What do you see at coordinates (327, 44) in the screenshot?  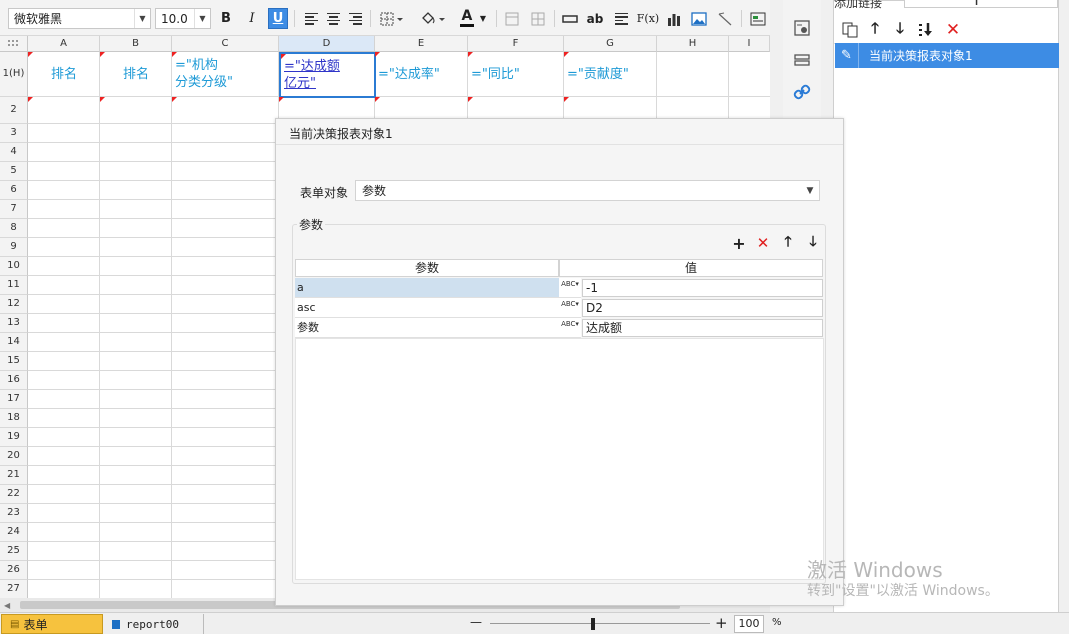 I see `column-header-d: D` at bounding box center [327, 44].